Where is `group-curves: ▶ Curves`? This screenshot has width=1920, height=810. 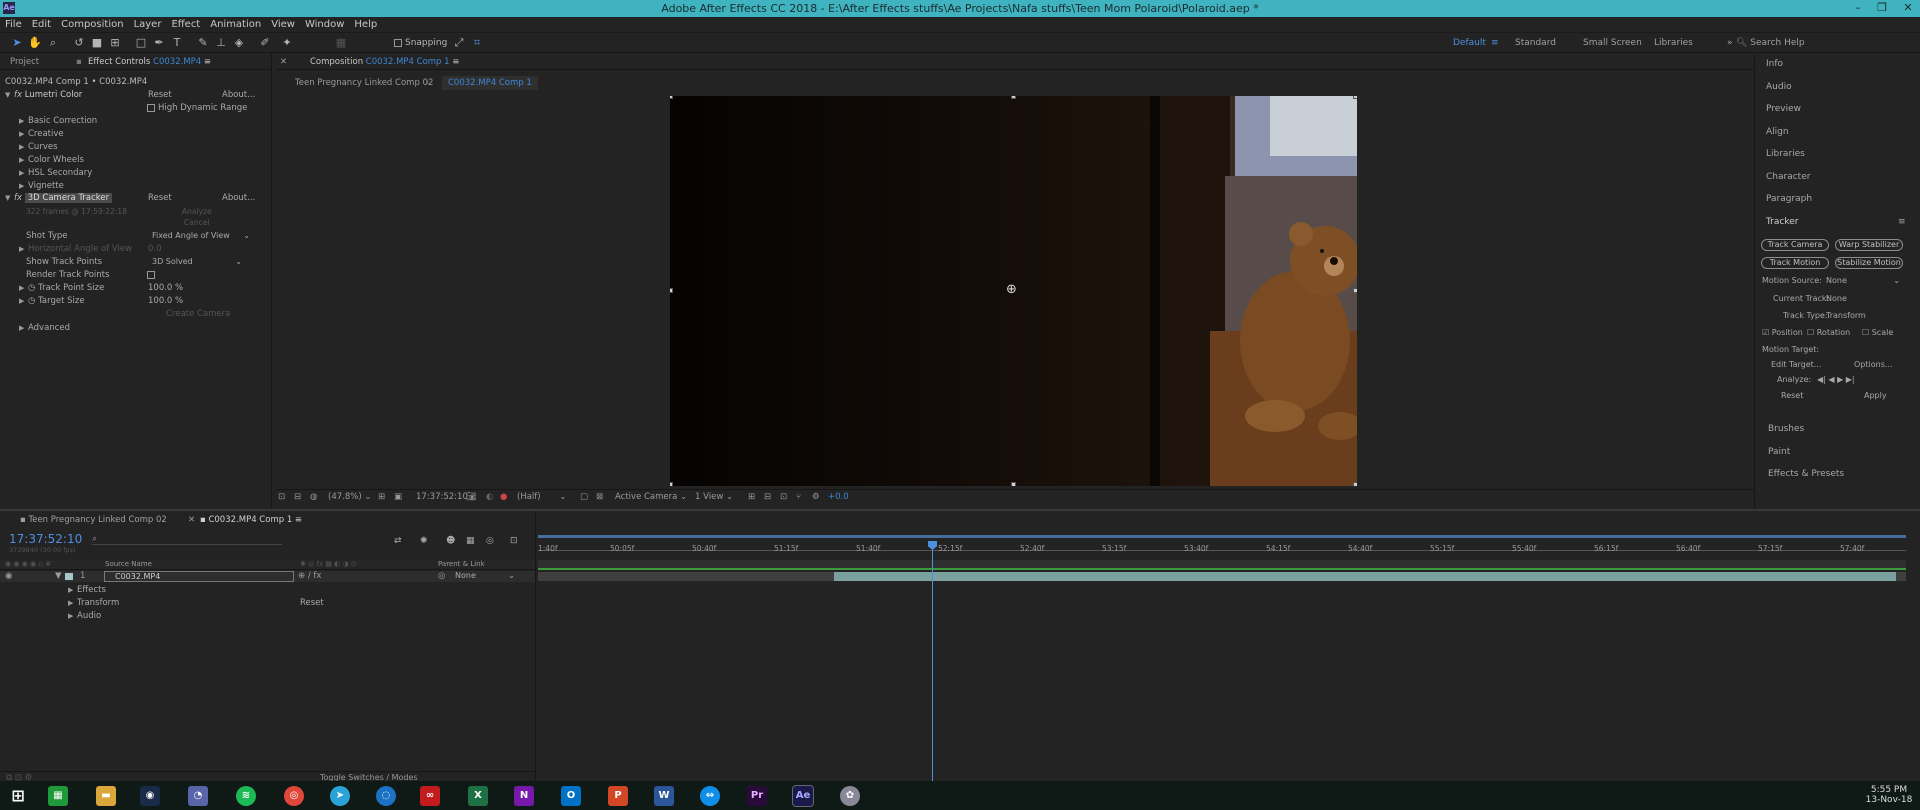 group-curves: ▶ Curves is located at coordinates (38, 147).